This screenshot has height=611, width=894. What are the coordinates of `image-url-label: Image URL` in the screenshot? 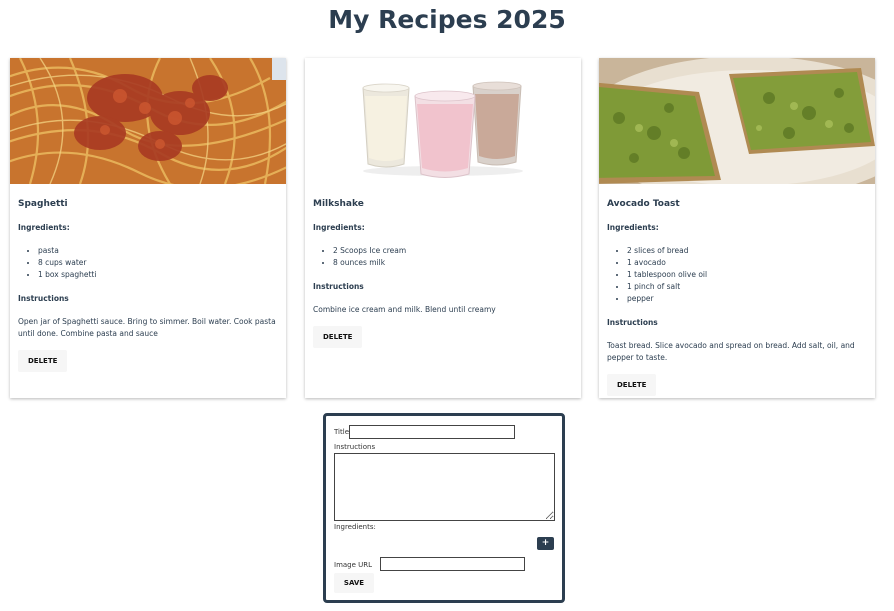 It's located at (353, 565).